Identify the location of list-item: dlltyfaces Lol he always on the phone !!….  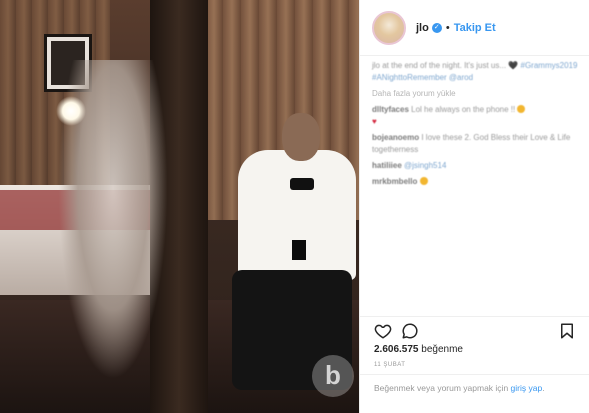
(478, 116).